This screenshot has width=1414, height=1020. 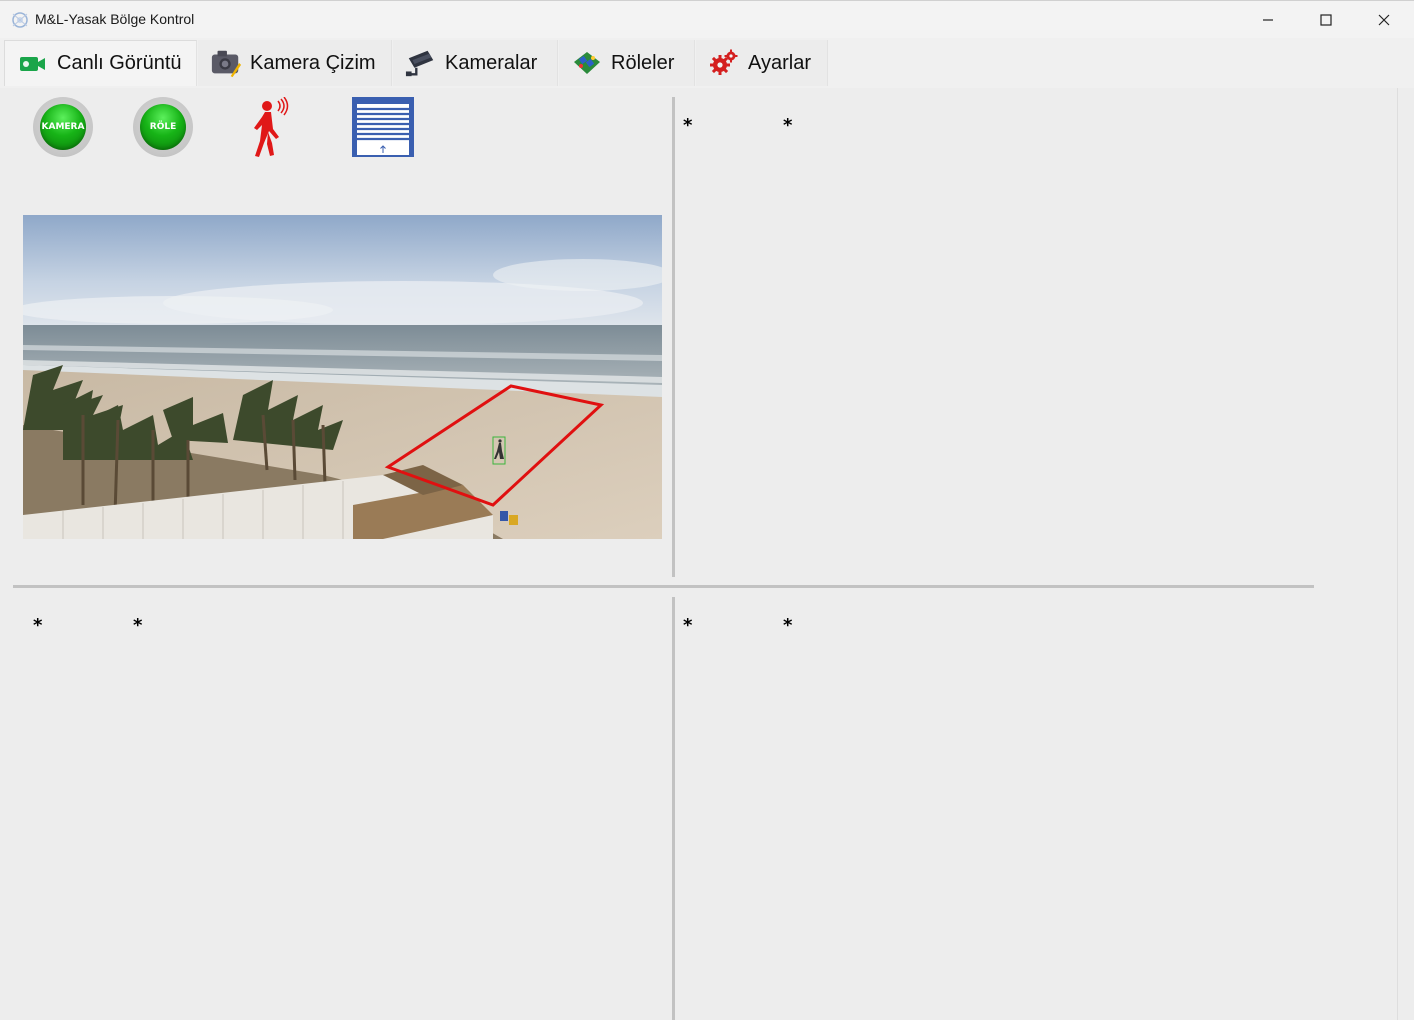 What do you see at coordinates (226, 63) in the screenshot?
I see `camera-draw-icon` at bounding box center [226, 63].